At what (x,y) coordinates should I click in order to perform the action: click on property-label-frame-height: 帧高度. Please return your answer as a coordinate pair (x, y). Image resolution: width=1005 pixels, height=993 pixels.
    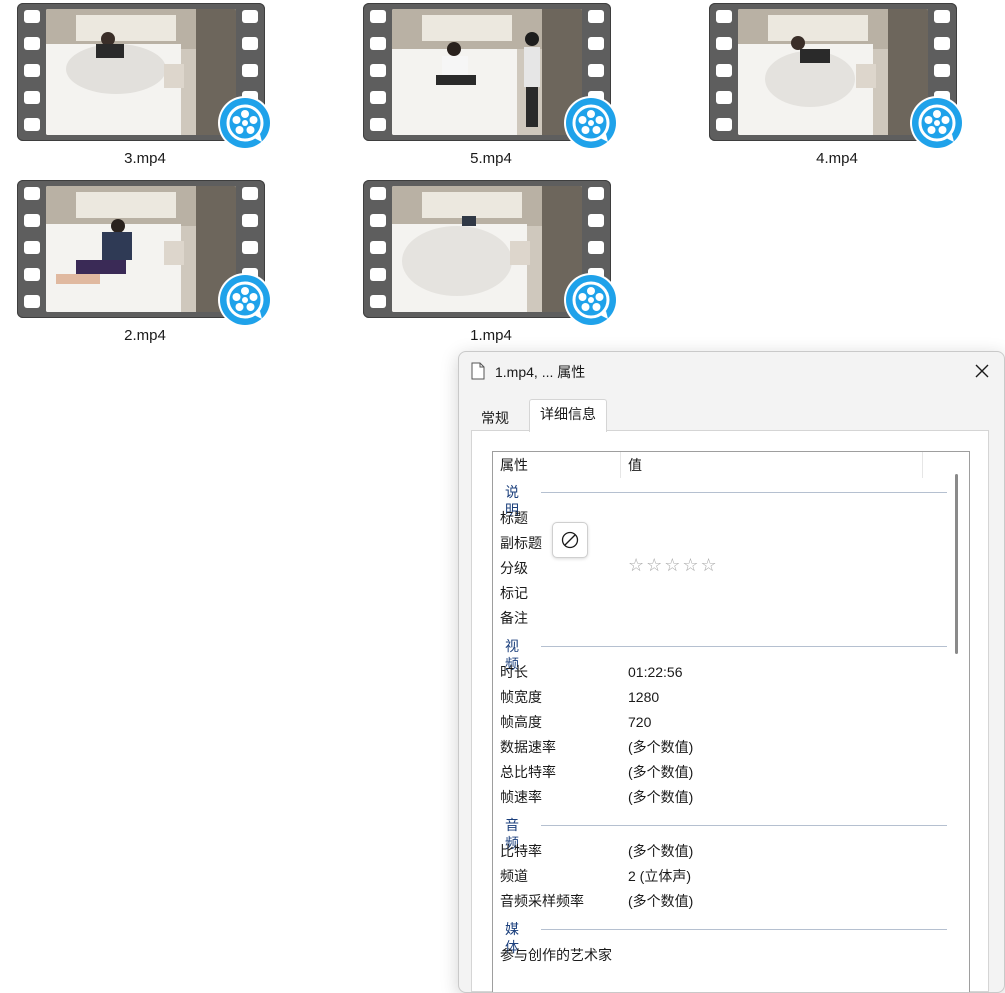
    Looking at the image, I should click on (521, 722).